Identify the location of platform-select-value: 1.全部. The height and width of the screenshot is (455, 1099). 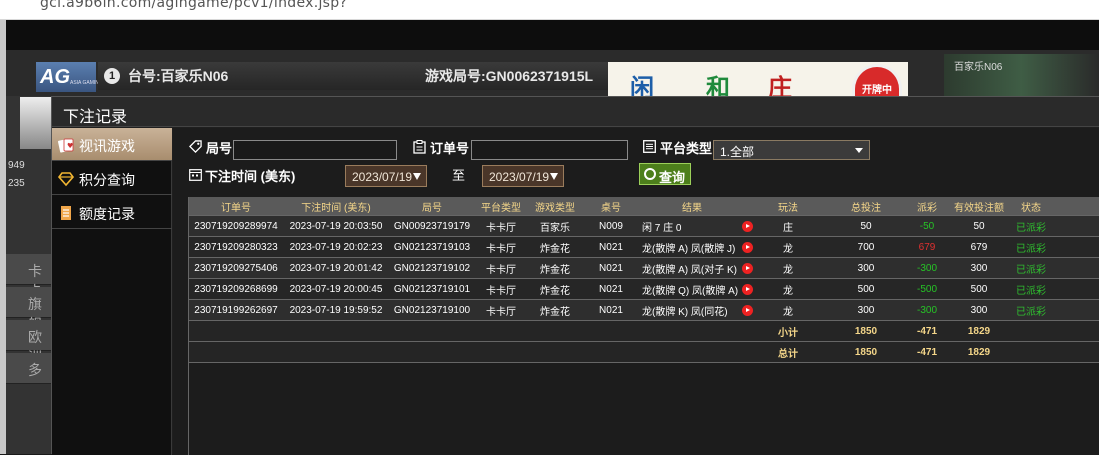
(737, 152).